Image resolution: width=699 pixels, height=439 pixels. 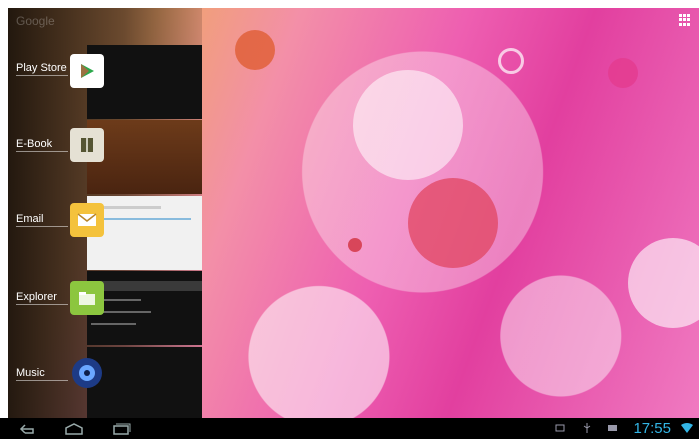 What do you see at coordinates (560, 428) in the screenshot?
I see `screenshot-icon` at bounding box center [560, 428].